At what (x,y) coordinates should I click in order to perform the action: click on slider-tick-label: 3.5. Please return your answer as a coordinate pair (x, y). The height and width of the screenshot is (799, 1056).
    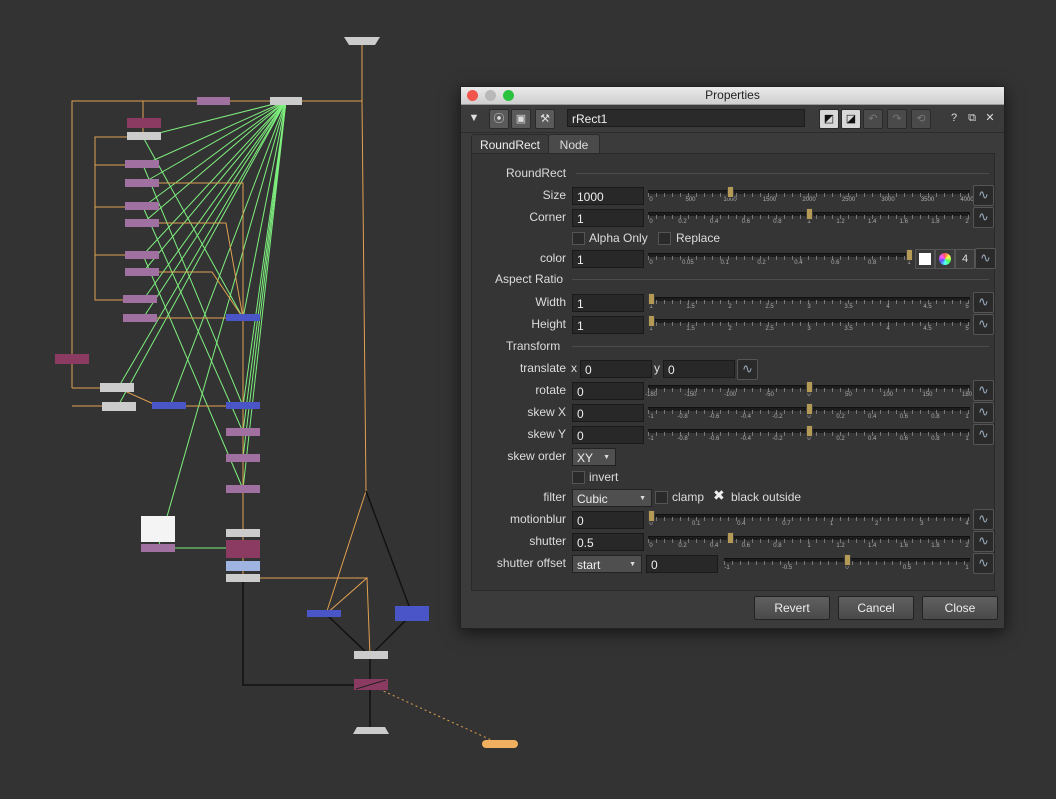
    Looking at the image, I should click on (848, 329).